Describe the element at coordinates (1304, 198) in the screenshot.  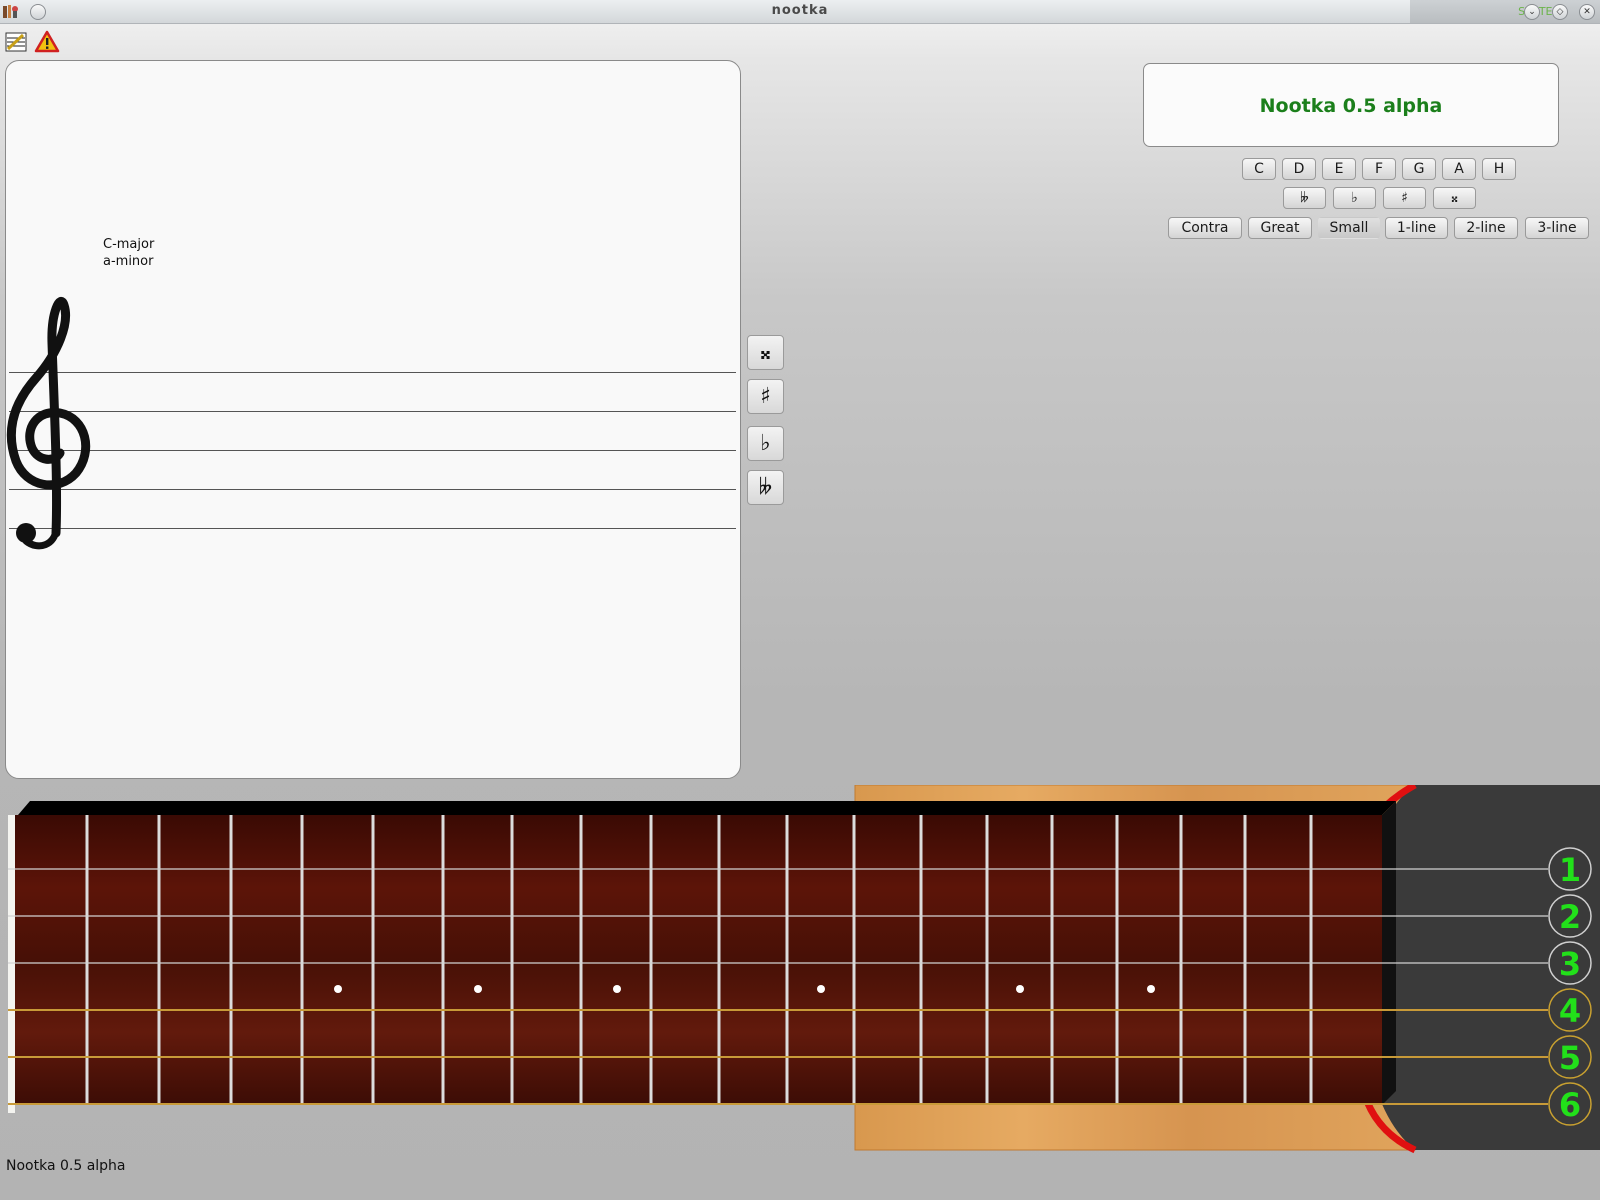
I see `double-flat-name-button: 𝄫` at that location.